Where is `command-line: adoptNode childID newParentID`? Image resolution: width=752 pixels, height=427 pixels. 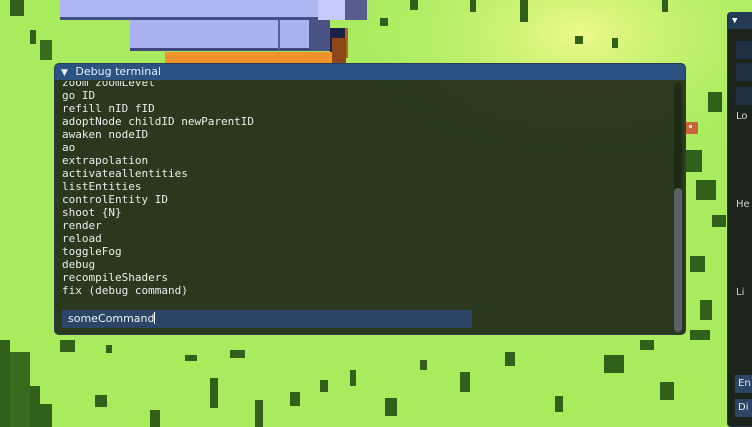 command-line: adoptNode childID newParentID is located at coordinates (158, 121).